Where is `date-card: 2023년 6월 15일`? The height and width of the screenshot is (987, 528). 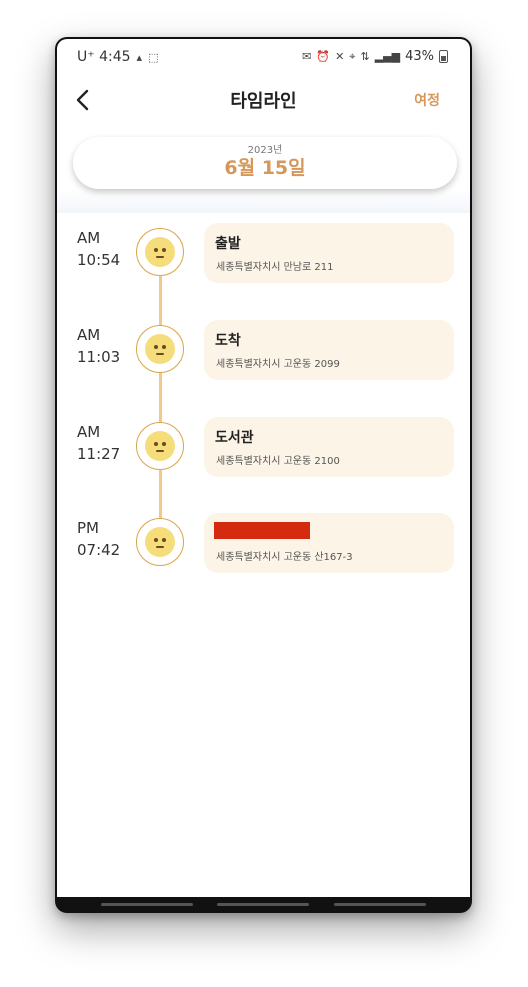 date-card: 2023년 6월 15일 is located at coordinates (265, 163).